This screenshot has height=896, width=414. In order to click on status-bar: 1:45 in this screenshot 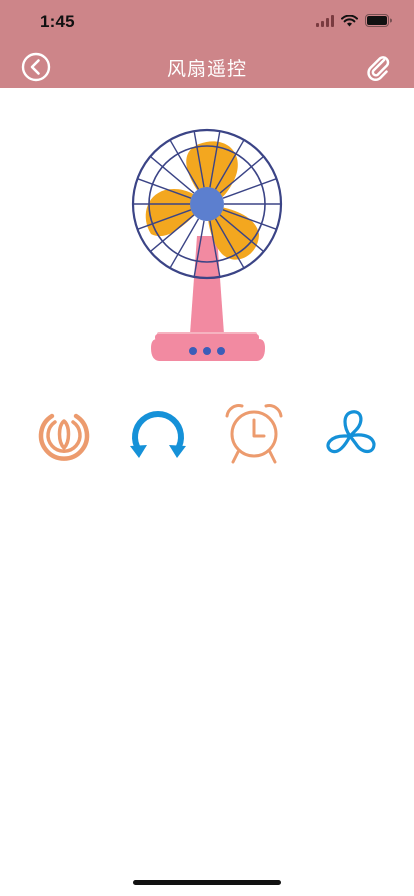, I will do `click(207, 22)`.